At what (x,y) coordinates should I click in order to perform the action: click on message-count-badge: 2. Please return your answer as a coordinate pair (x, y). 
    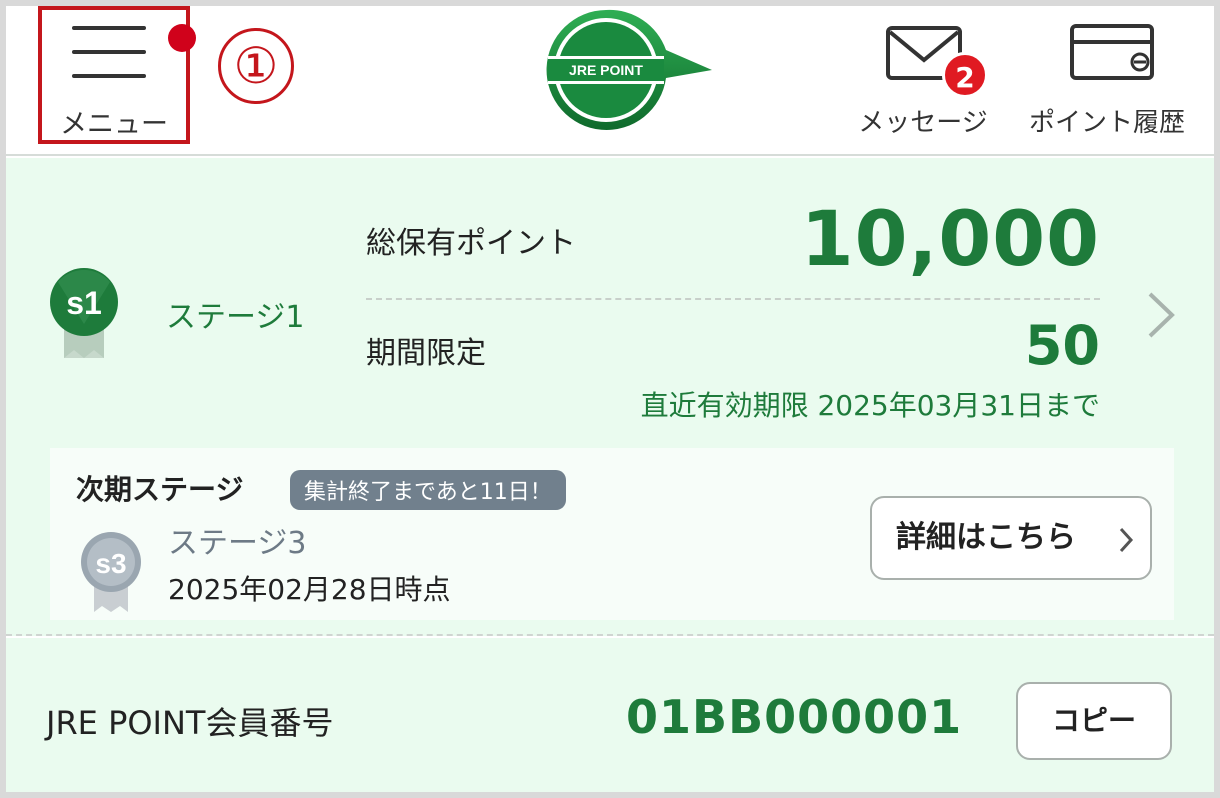
    Looking at the image, I should click on (965, 75).